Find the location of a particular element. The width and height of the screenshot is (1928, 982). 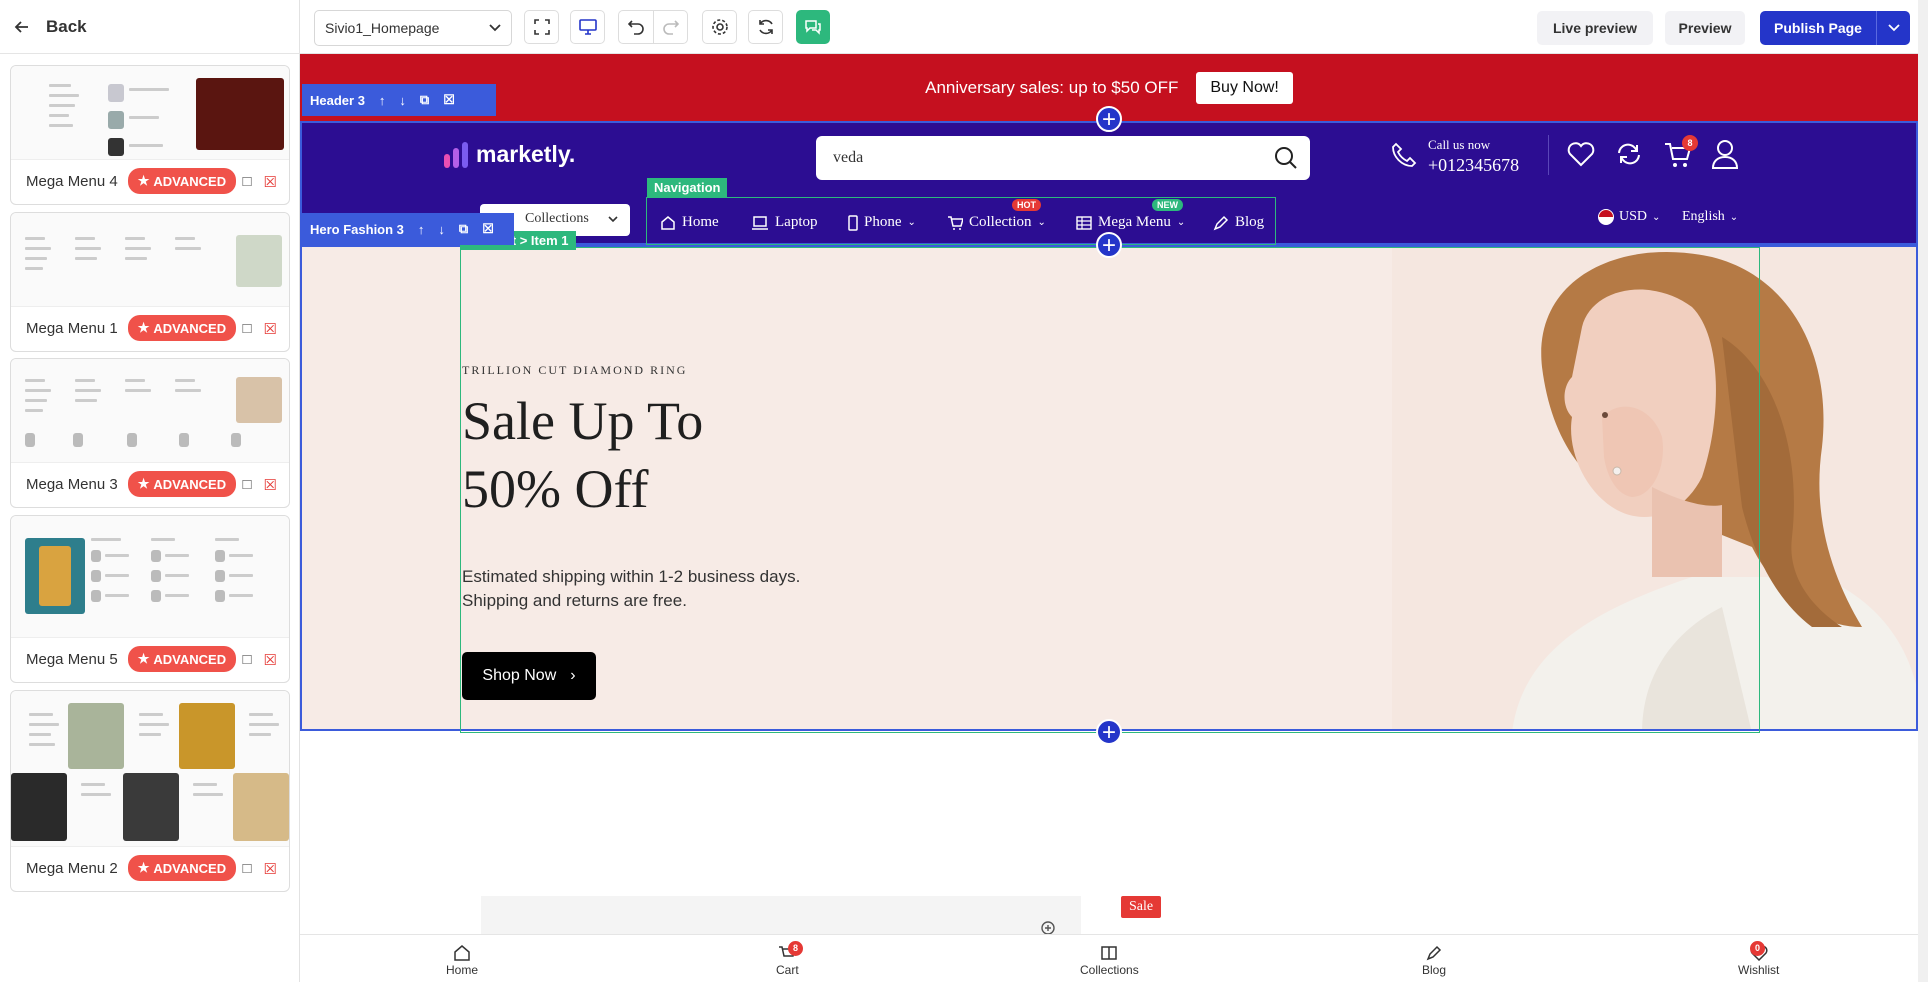

settings-button is located at coordinates (719, 27).